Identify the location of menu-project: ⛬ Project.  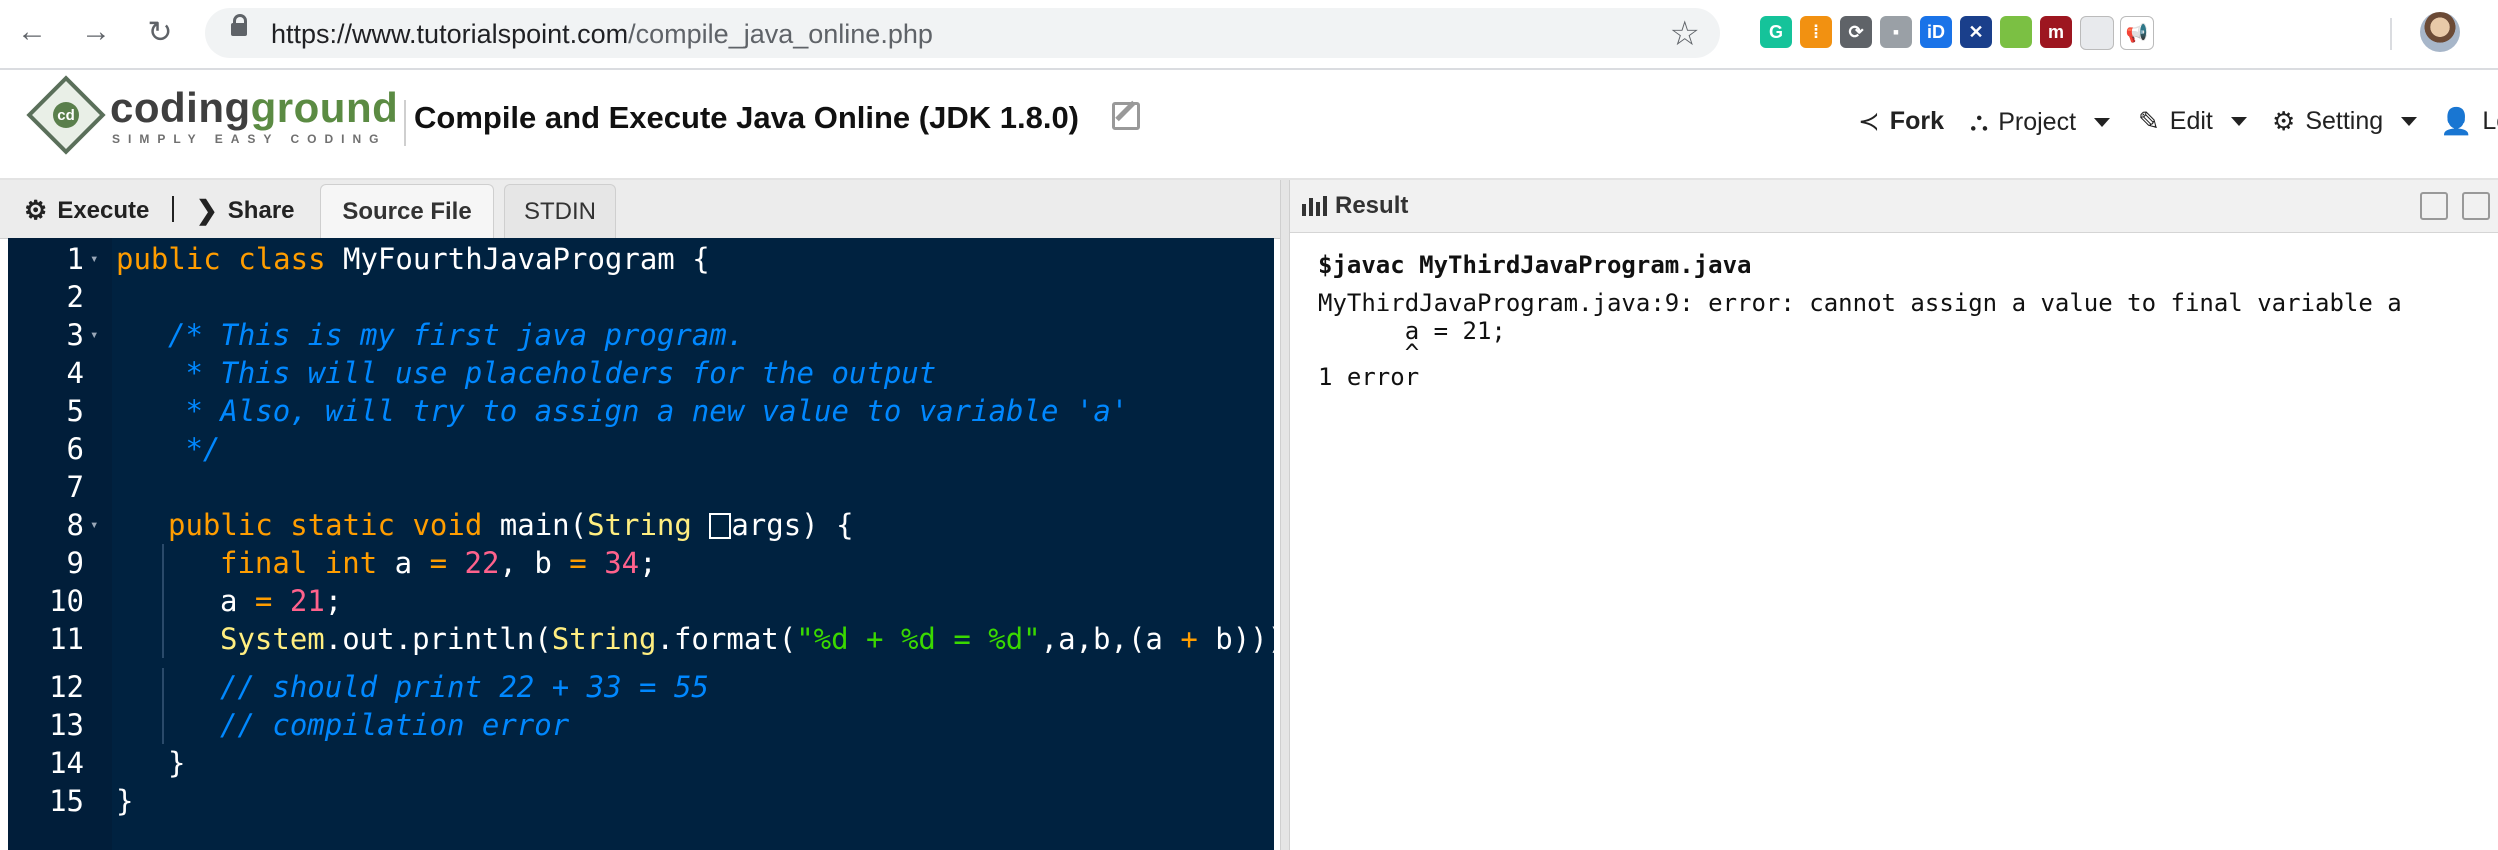
(2040, 122).